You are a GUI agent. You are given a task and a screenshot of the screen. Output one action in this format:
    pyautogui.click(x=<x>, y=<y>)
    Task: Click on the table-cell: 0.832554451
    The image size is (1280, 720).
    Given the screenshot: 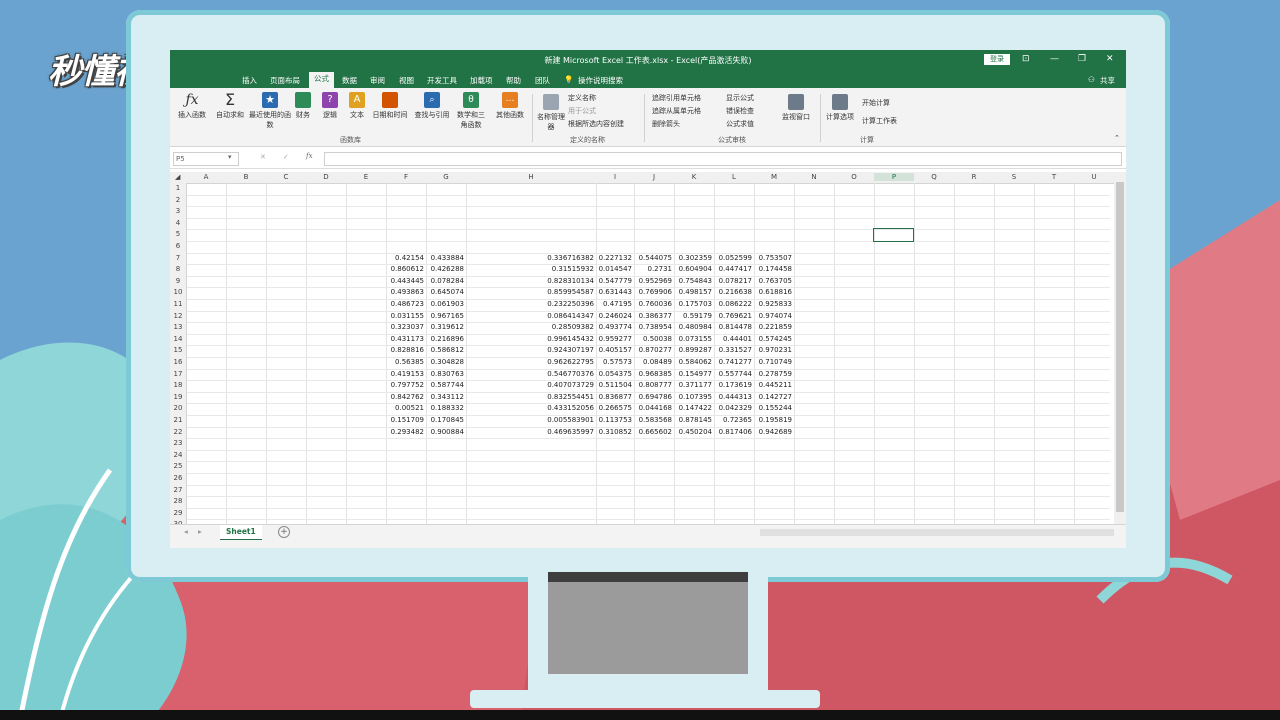 What is the action you would take?
    pyautogui.click(x=530, y=398)
    